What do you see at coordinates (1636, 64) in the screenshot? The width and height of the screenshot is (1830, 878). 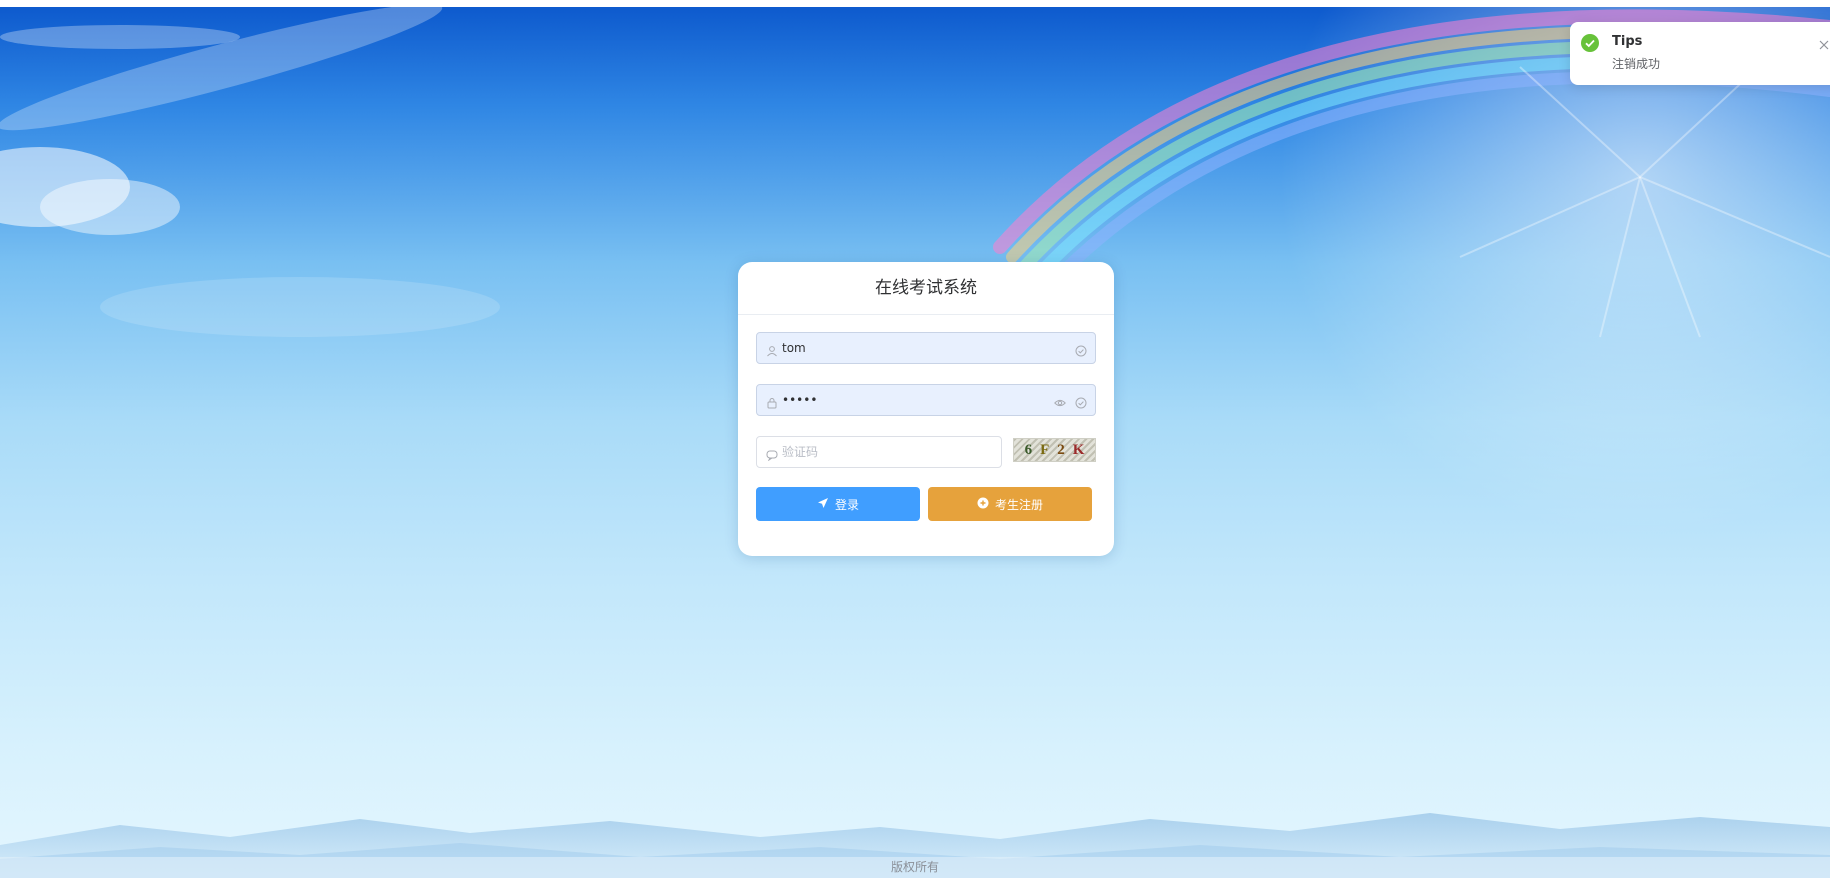 I see `notification-message: 注销成功` at bounding box center [1636, 64].